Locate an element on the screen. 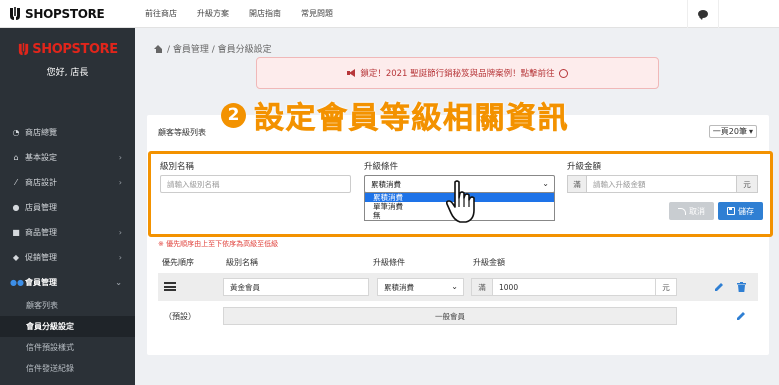 This screenshot has height=385, width=779. greeting: 您好, 店長 is located at coordinates (67, 73).